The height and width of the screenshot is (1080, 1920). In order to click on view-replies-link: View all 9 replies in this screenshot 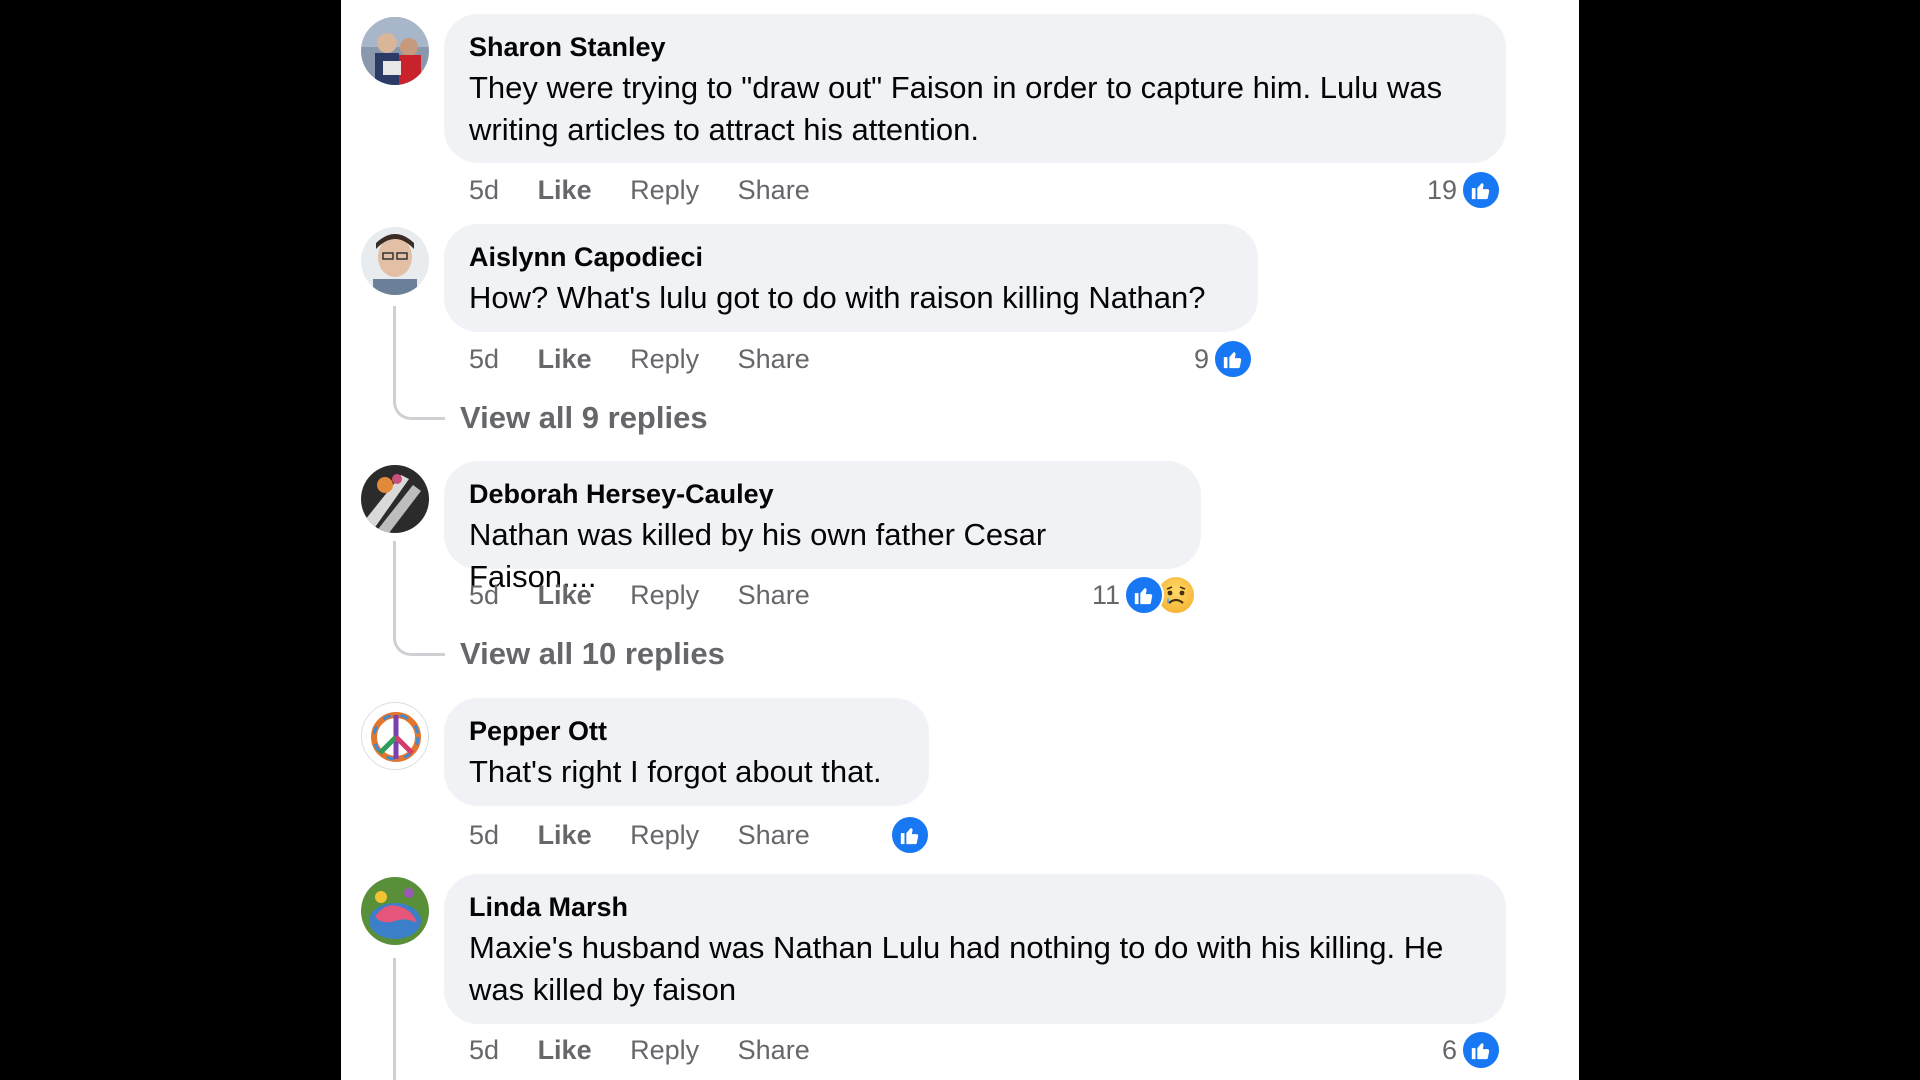, I will do `click(584, 418)`.